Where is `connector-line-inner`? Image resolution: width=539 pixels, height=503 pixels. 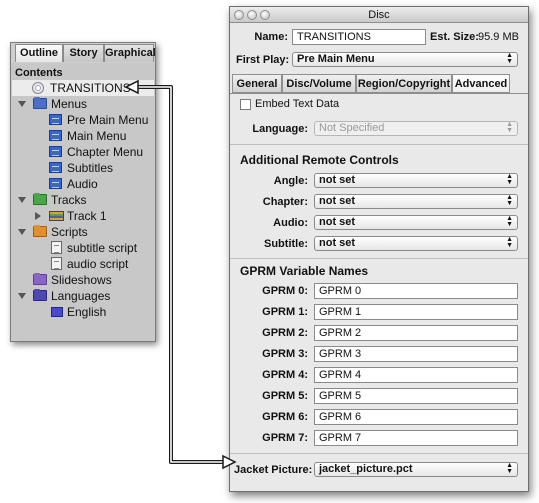 connector-line-inner is located at coordinates (180, 274).